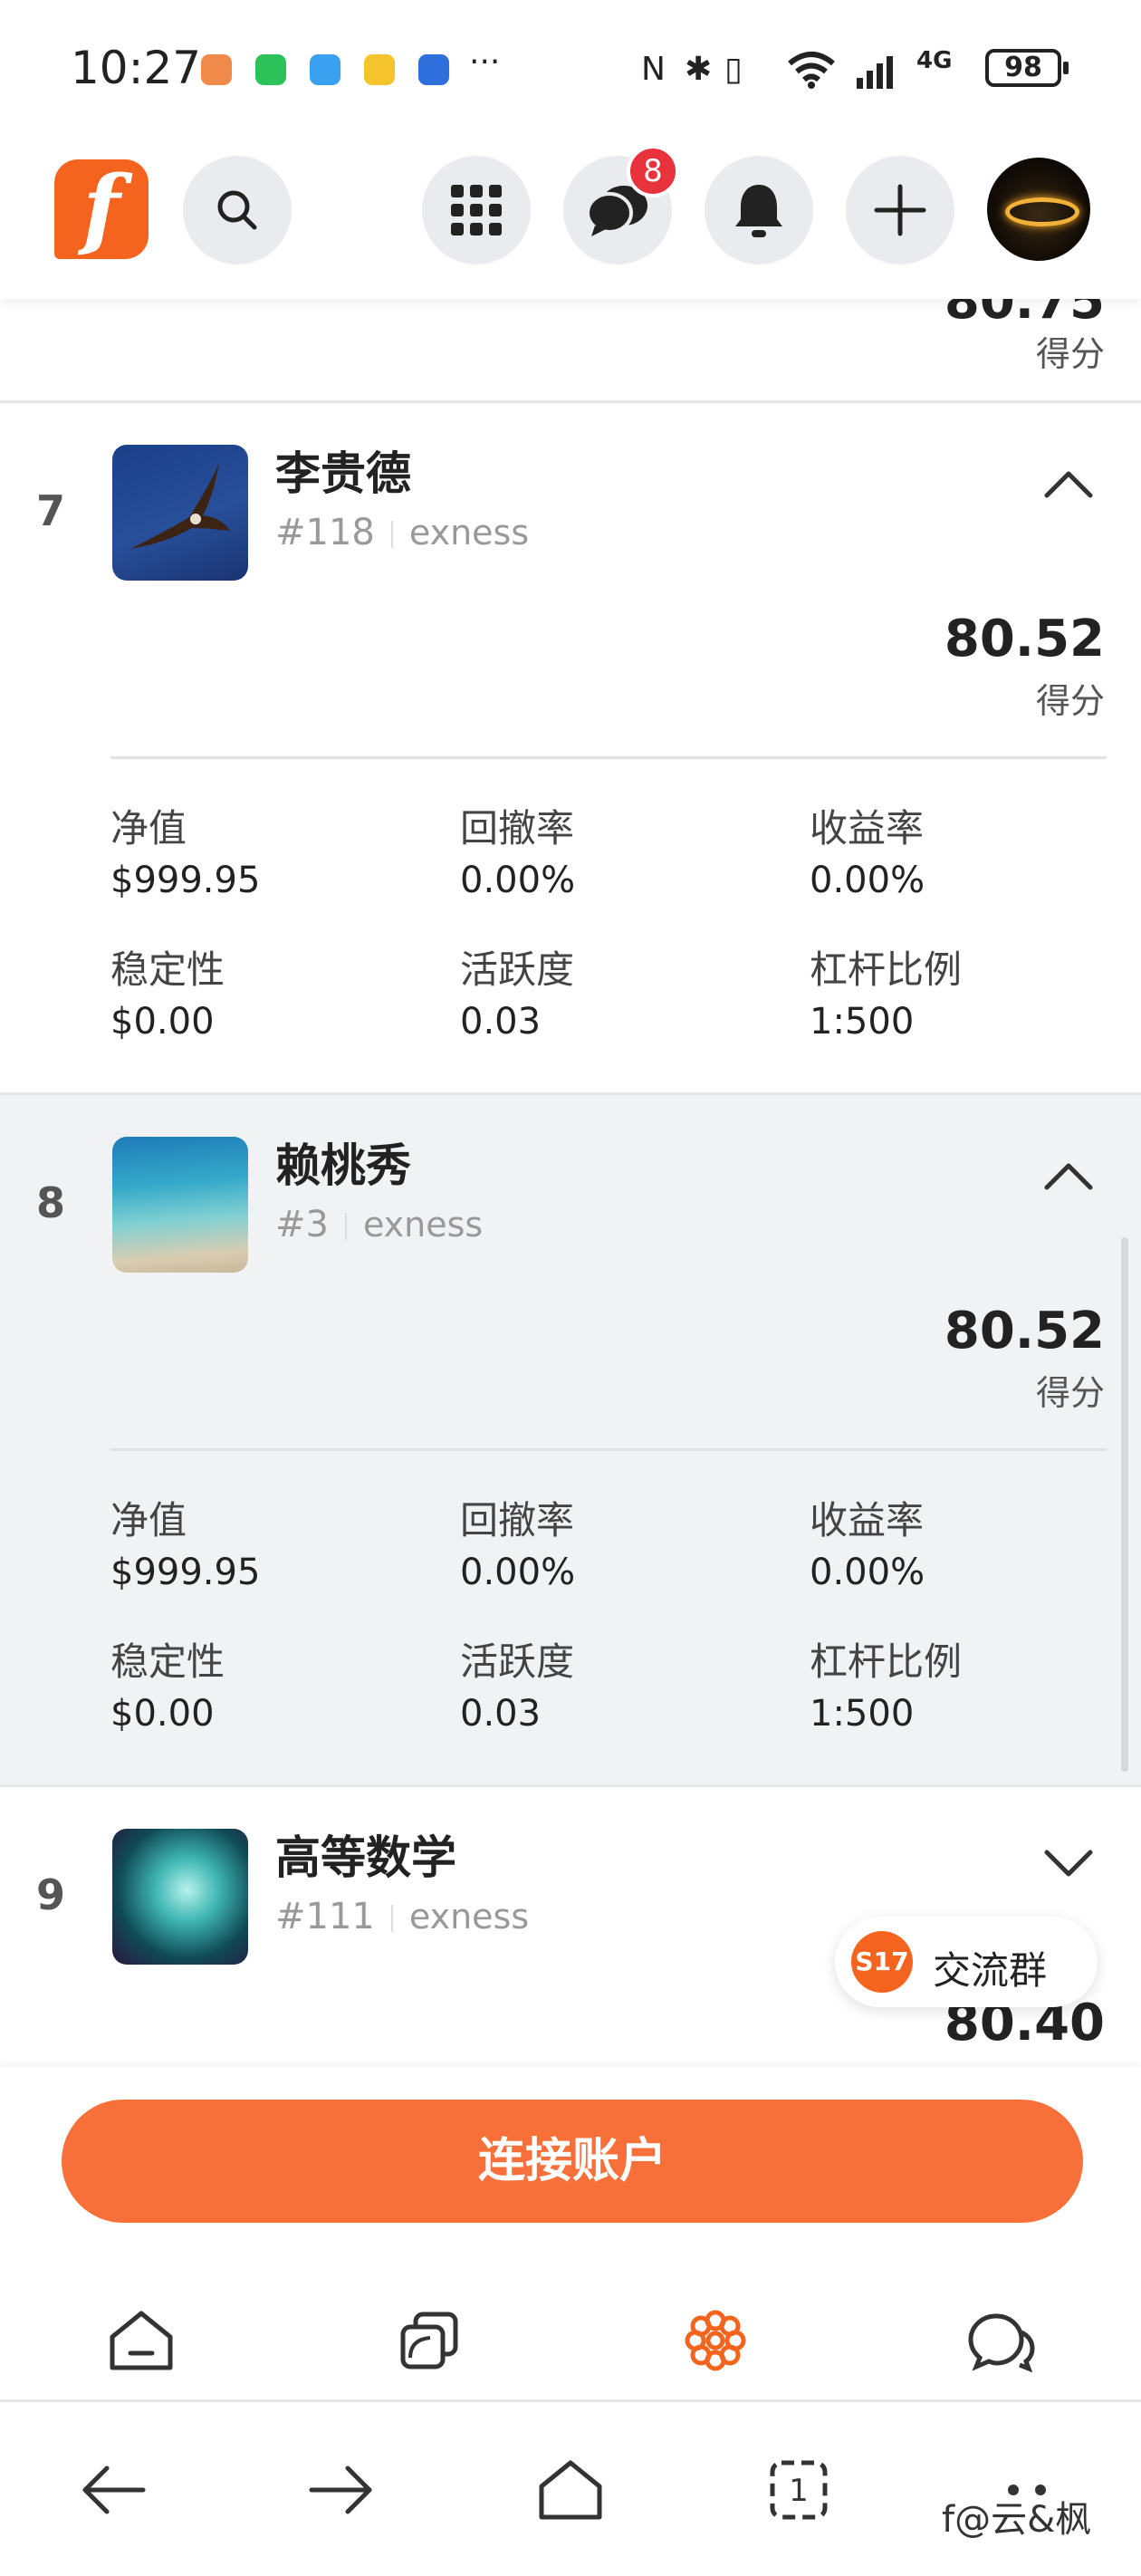 The width and height of the screenshot is (1141, 2576). I want to click on mail-icon, so click(379, 69).